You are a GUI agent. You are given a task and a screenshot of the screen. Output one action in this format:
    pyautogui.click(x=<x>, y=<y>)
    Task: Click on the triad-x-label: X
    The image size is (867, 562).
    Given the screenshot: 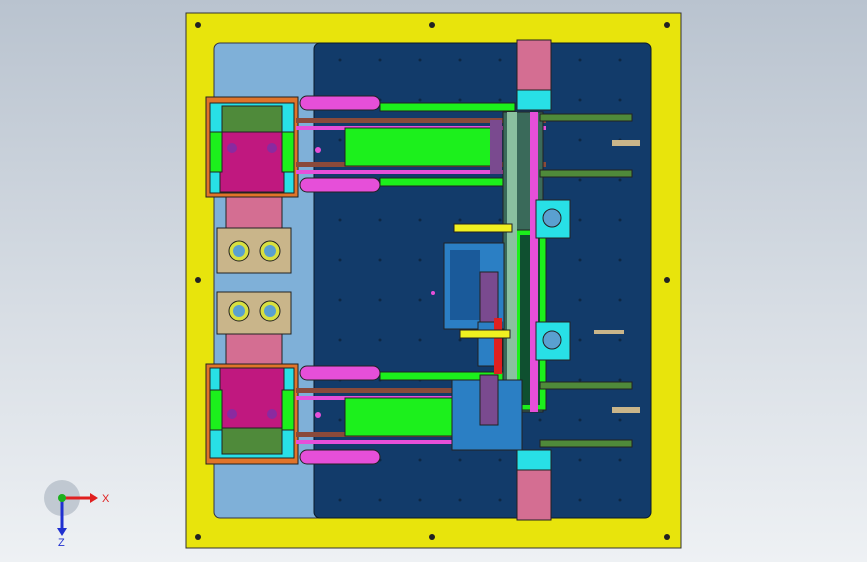 What is the action you would take?
    pyautogui.click(x=106, y=499)
    